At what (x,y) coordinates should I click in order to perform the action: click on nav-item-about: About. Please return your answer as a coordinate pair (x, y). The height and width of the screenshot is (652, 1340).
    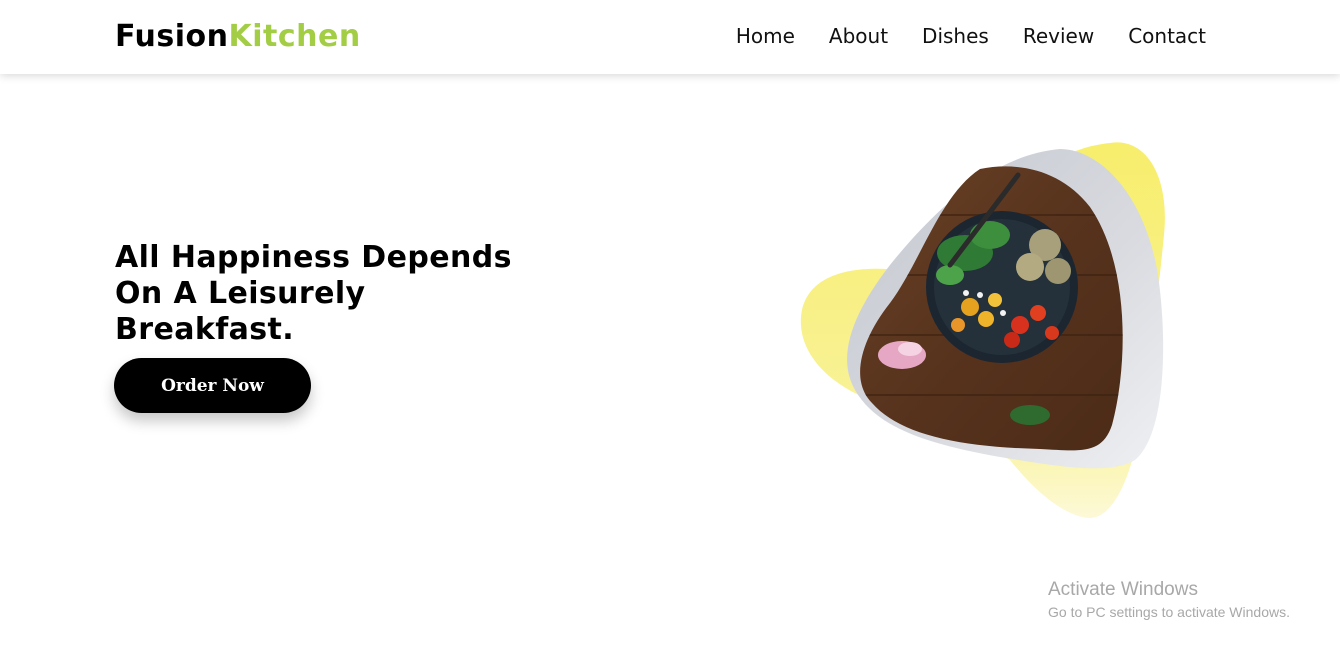
    Looking at the image, I should click on (858, 36).